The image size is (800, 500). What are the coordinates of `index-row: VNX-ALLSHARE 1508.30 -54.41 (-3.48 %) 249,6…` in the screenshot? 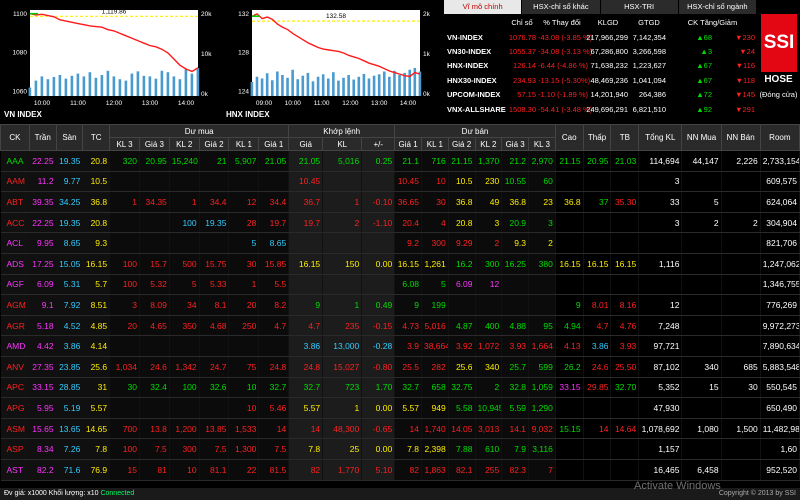 It's located at (600, 109).